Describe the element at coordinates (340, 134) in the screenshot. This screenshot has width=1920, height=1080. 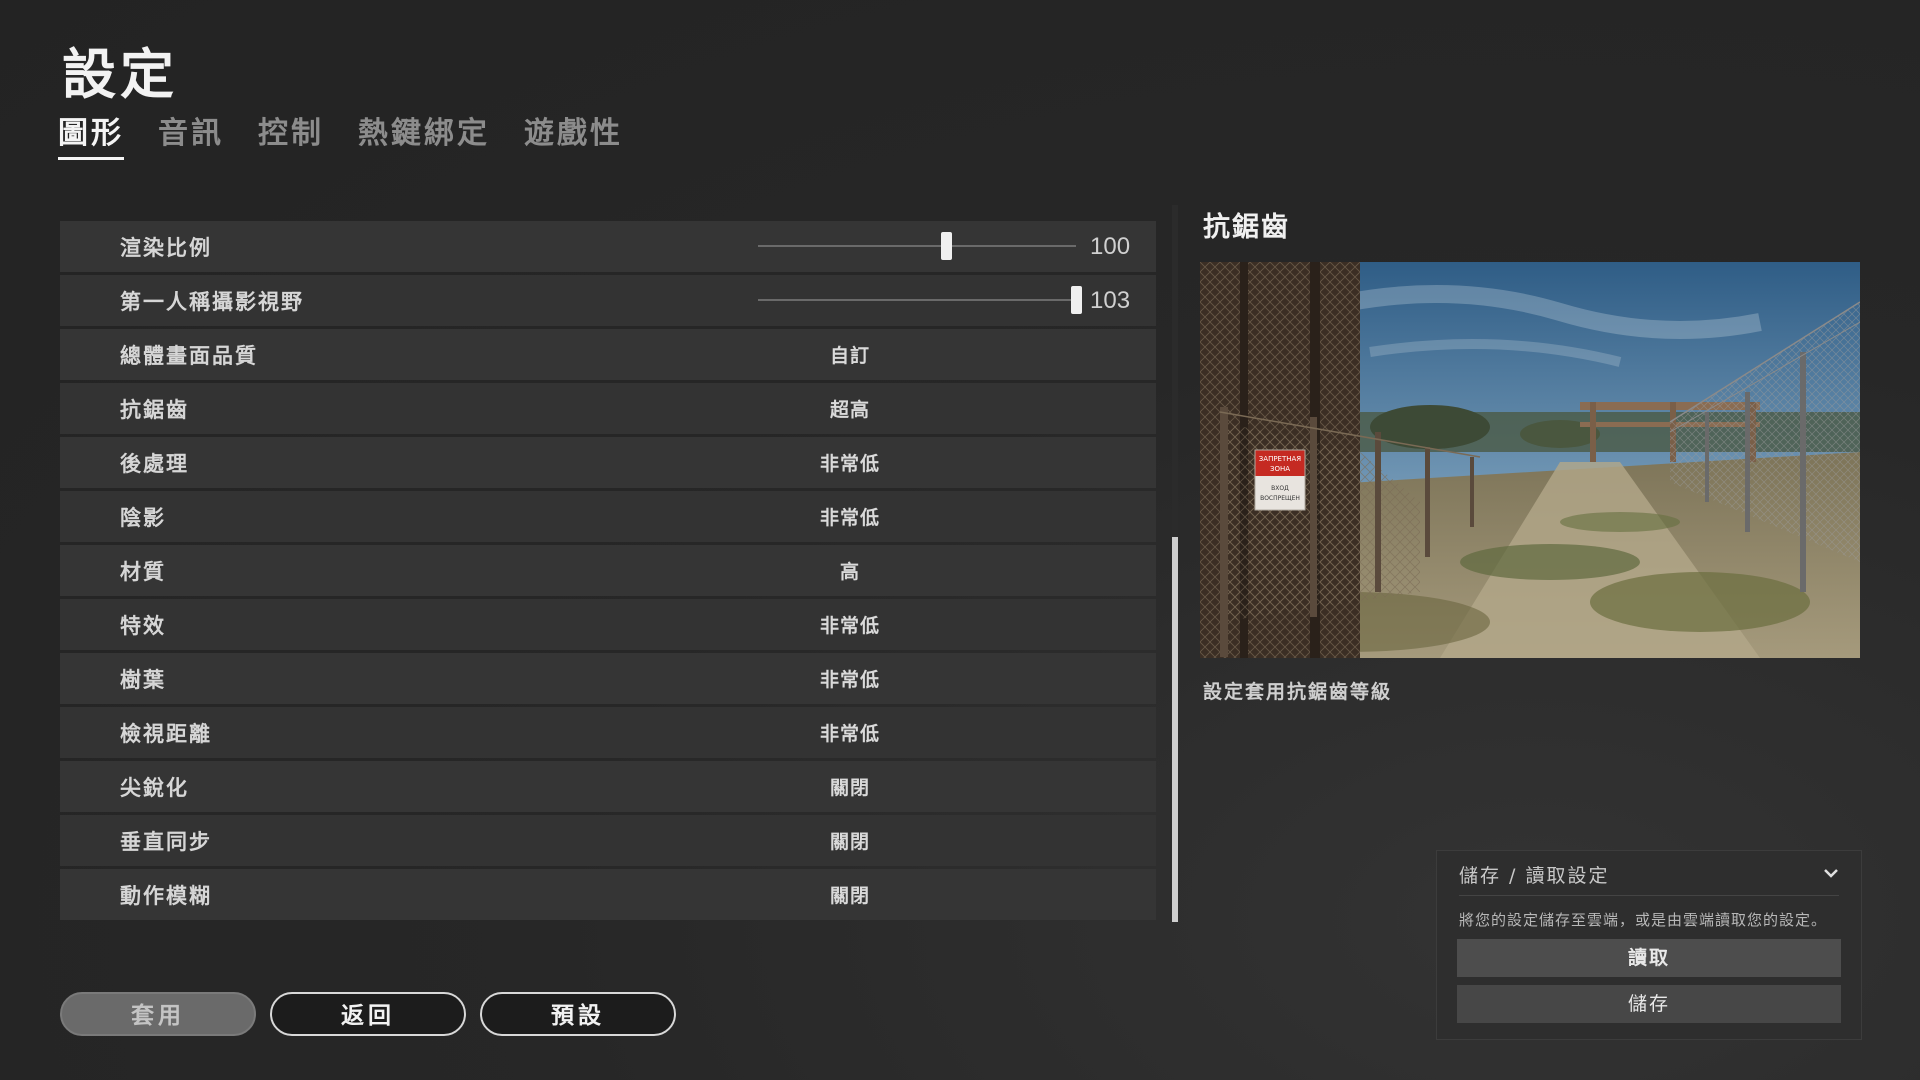
I see `tab-bar: 圖形 音訊 控制 熱鍵綁定 遊戲性` at that location.